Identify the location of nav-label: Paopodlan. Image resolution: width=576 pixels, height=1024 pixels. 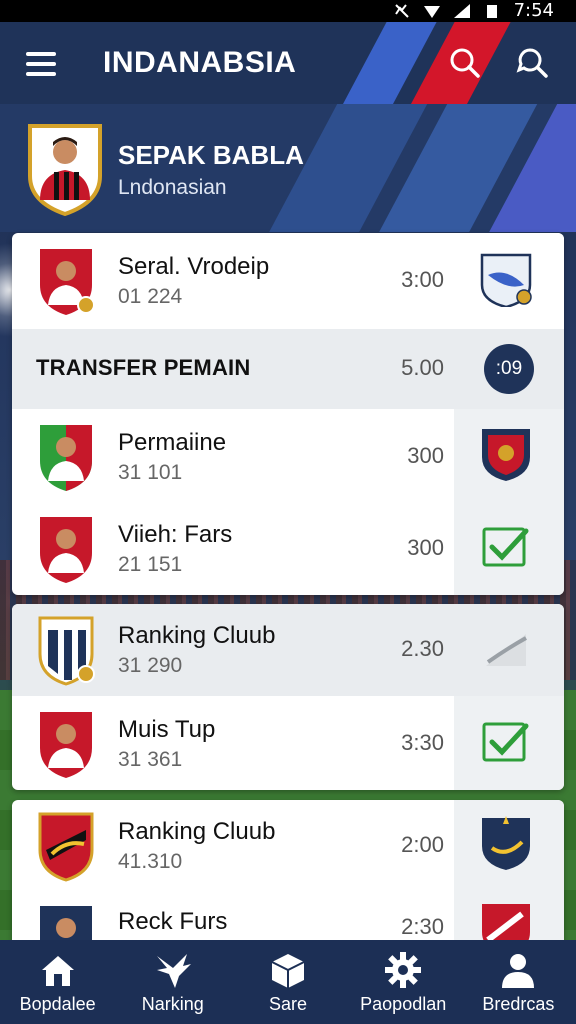
(403, 1004).